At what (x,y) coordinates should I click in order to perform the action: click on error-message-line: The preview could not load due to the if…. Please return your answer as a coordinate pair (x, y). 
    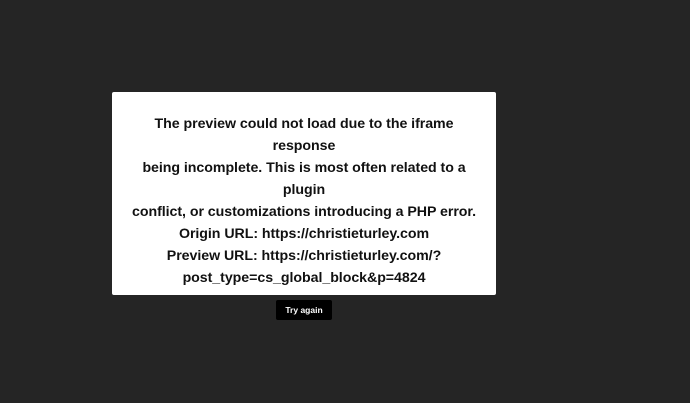
    Looking at the image, I should click on (304, 135).